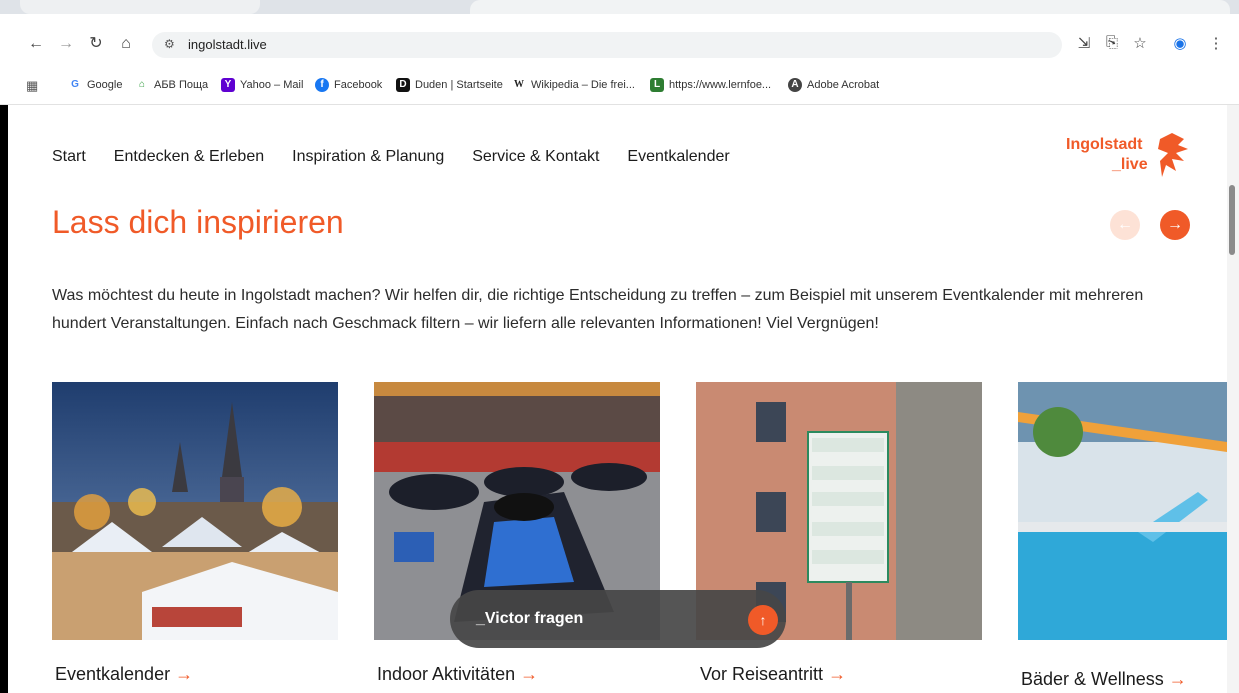 This screenshot has width=1239, height=693. I want to click on scrollbar-thumb, so click(1232, 220).